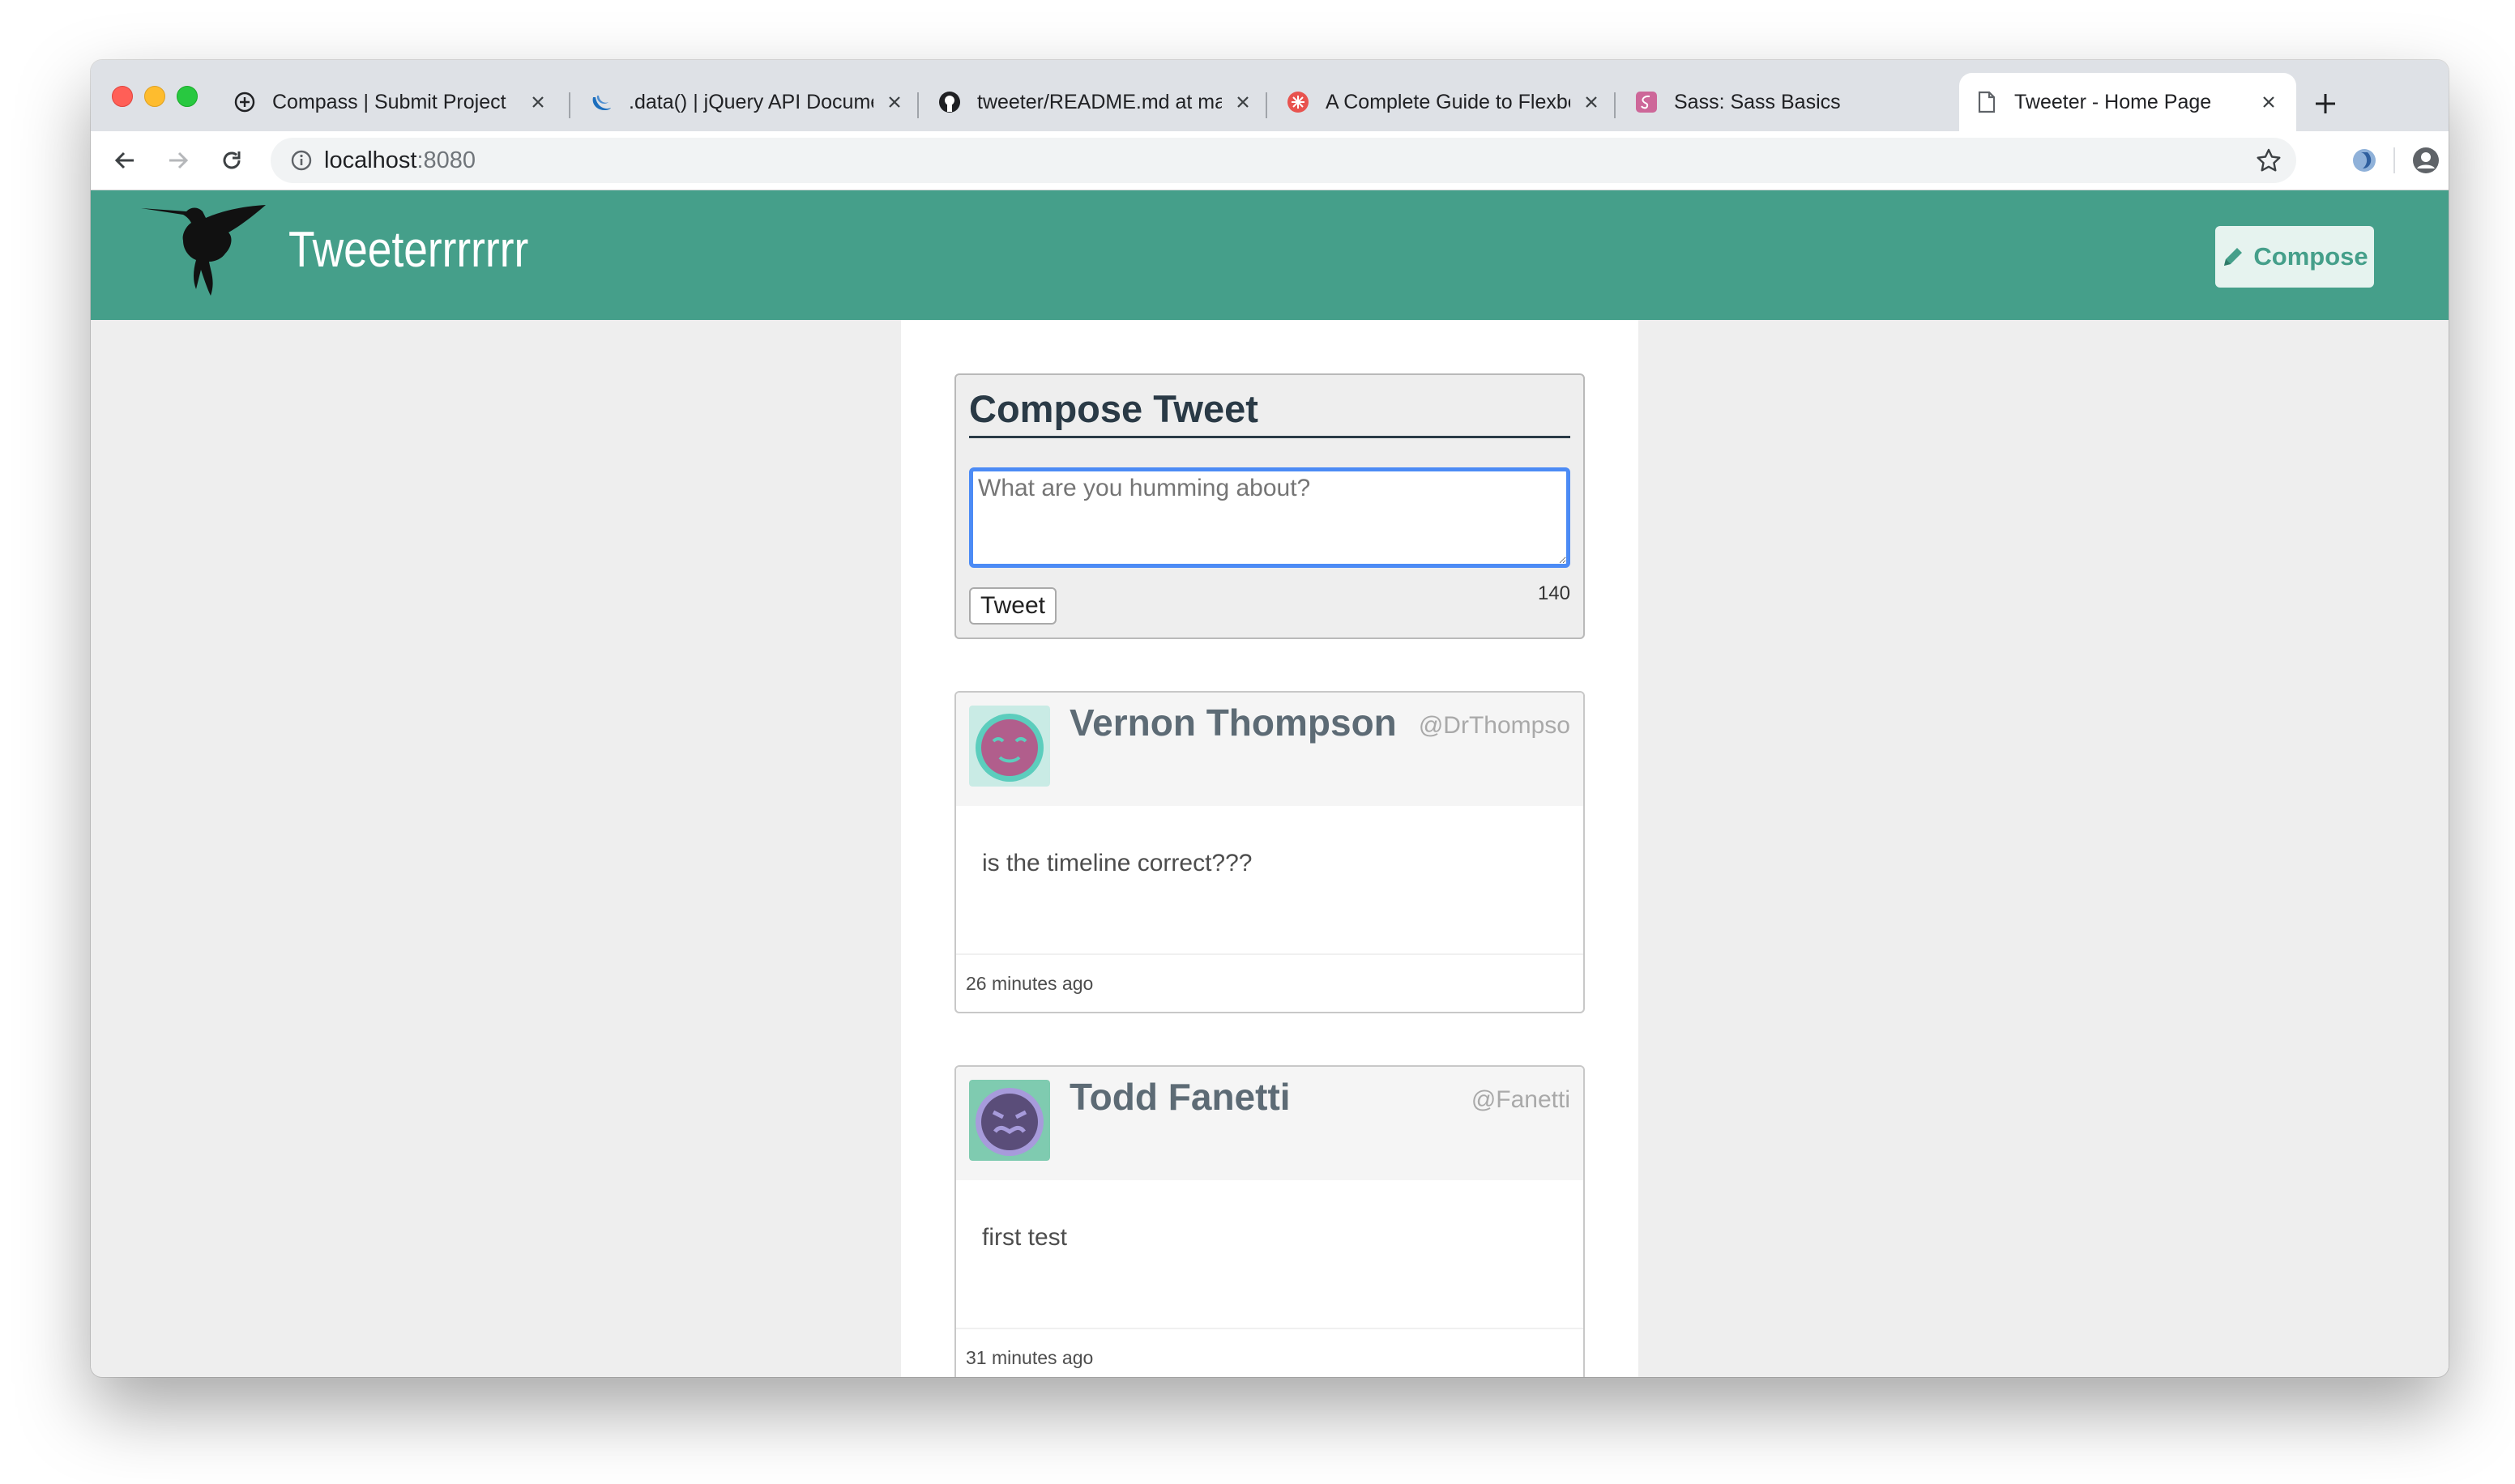 Image resolution: width=2515 pixels, height=1484 pixels. Describe the element at coordinates (1117, 863) in the screenshot. I see `tweet-content: is the timeline correct???` at that location.